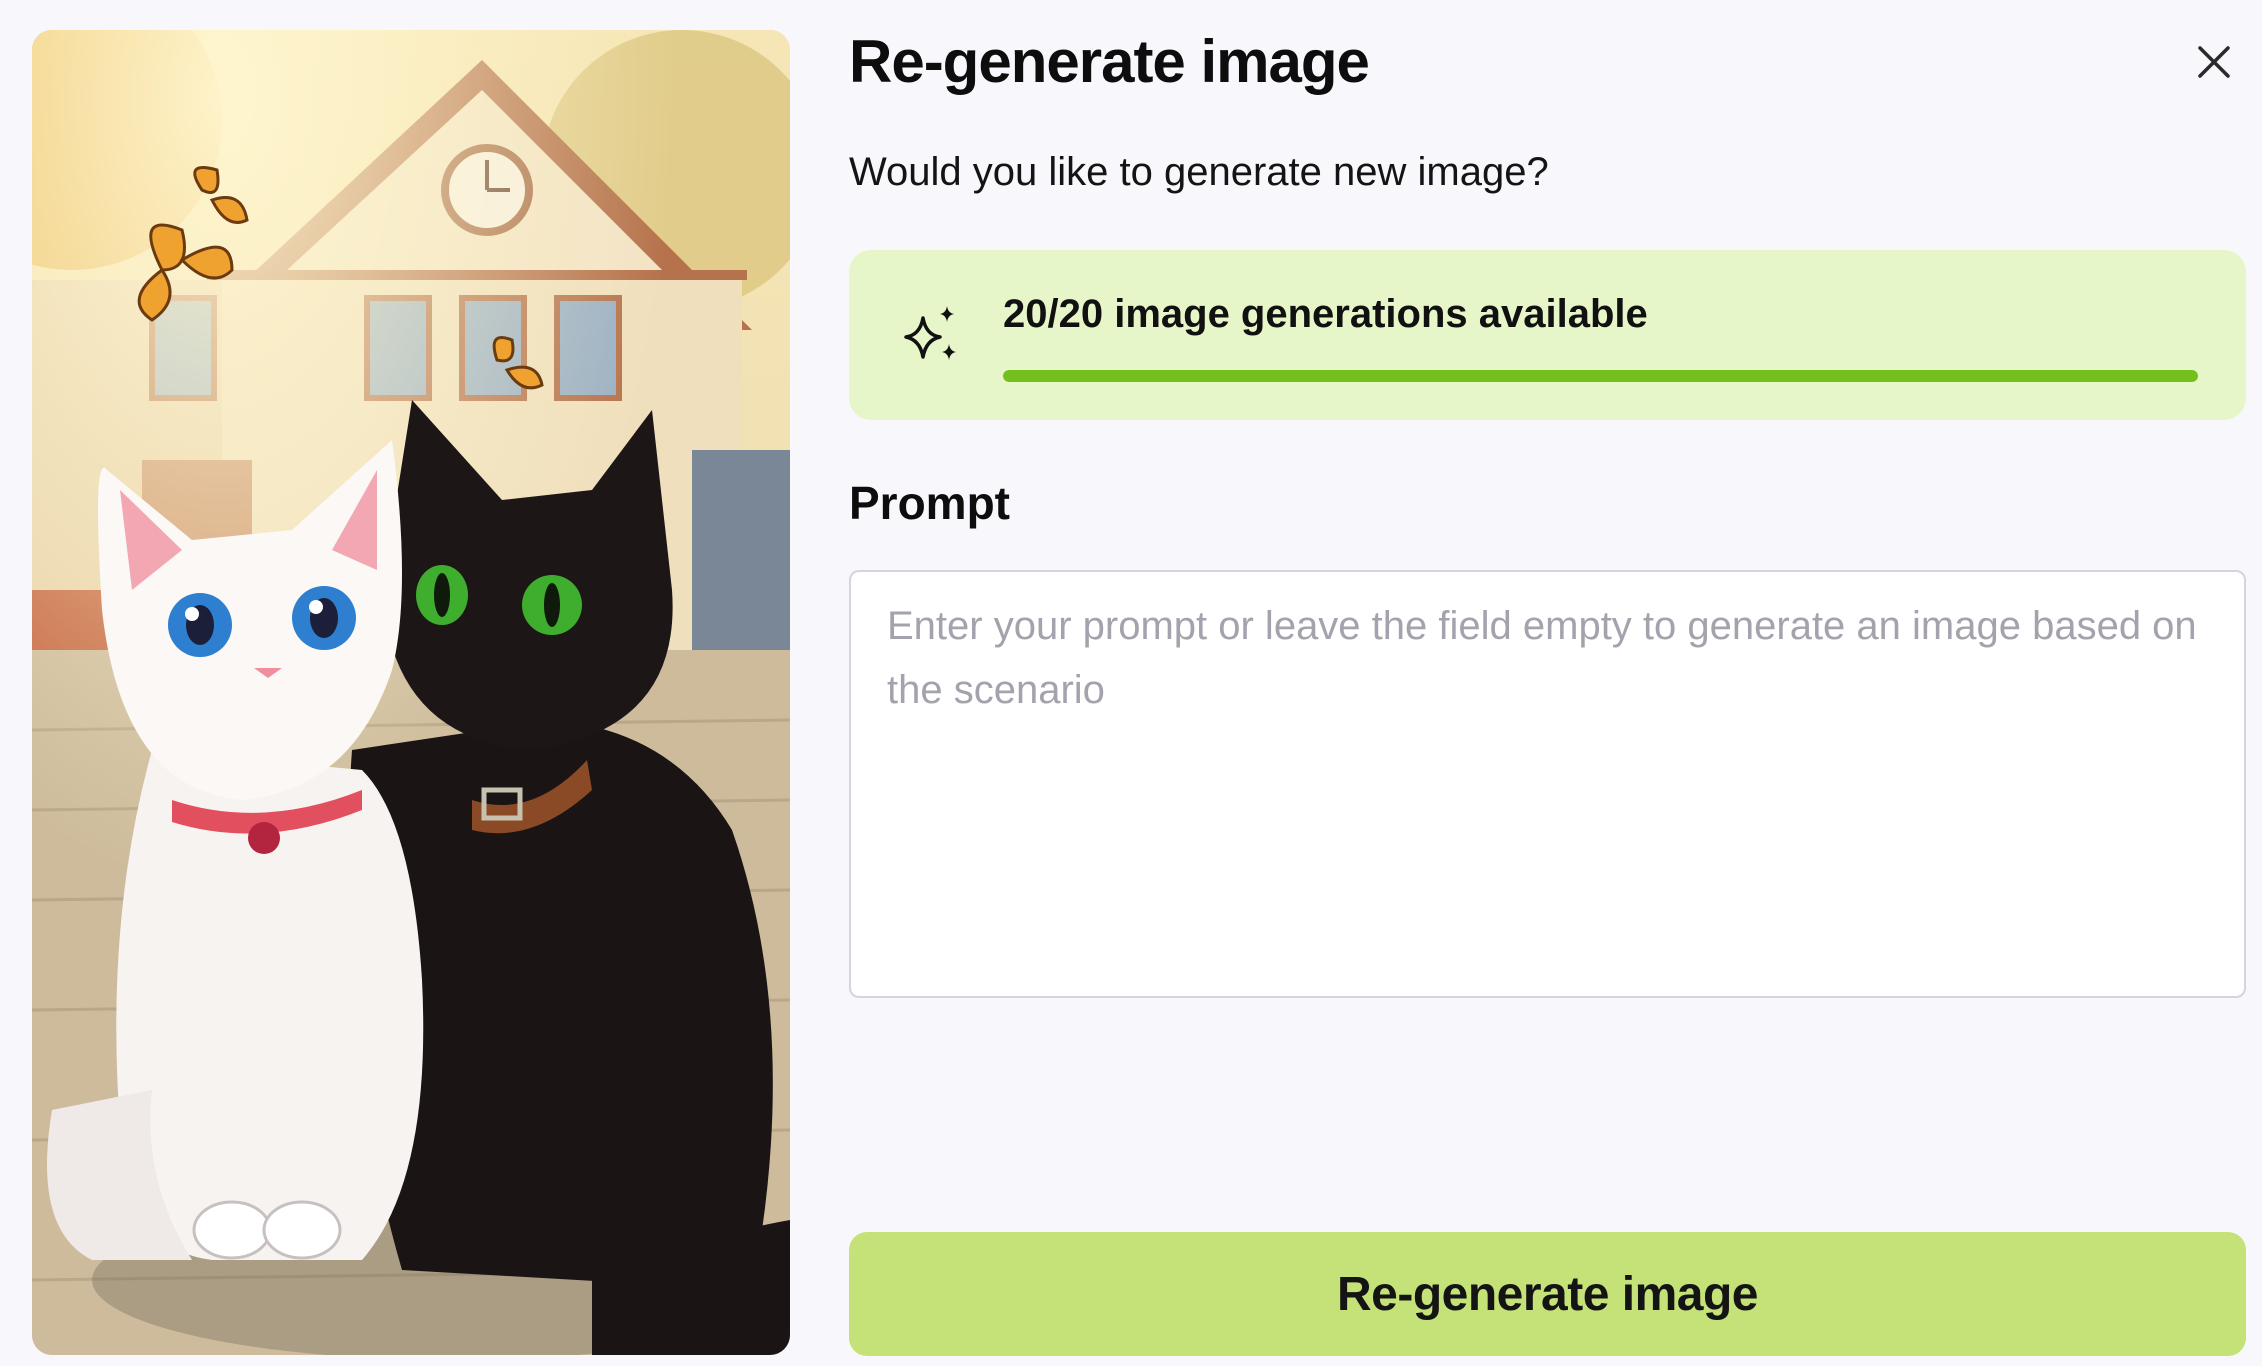 Image resolution: width=2262 pixels, height=1366 pixels. I want to click on close-icon, so click(2214, 62).